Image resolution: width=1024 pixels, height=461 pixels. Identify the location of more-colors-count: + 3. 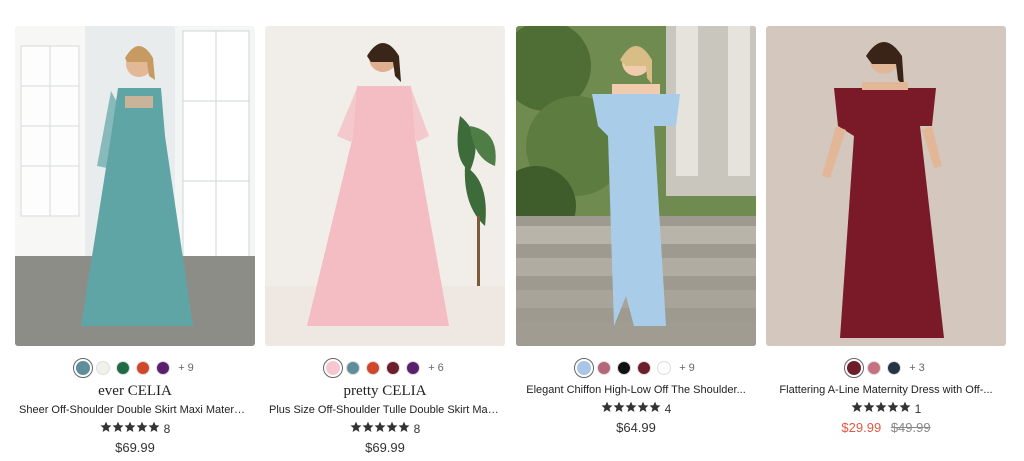
(917, 368).